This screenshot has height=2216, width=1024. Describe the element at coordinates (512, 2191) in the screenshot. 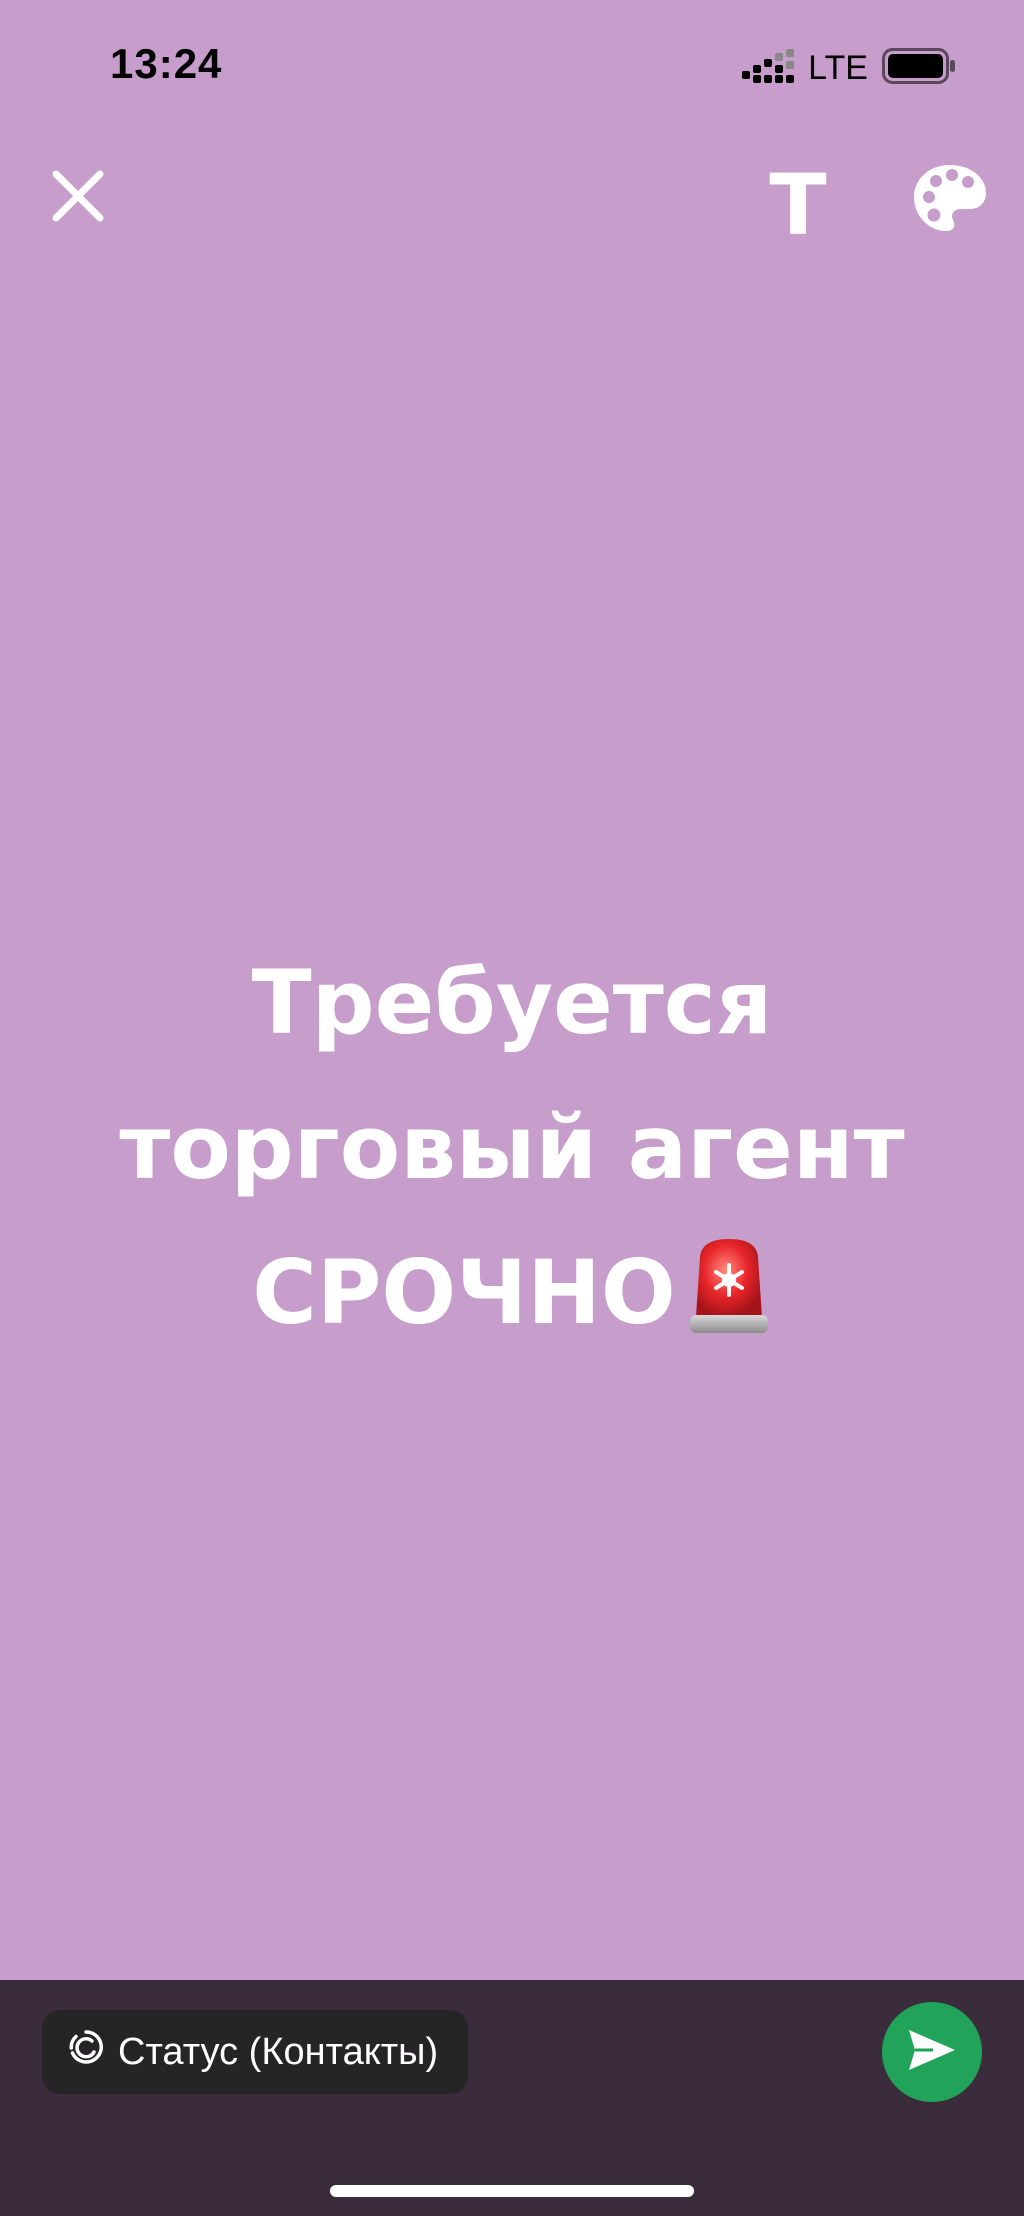

I see `home-indicator` at that location.